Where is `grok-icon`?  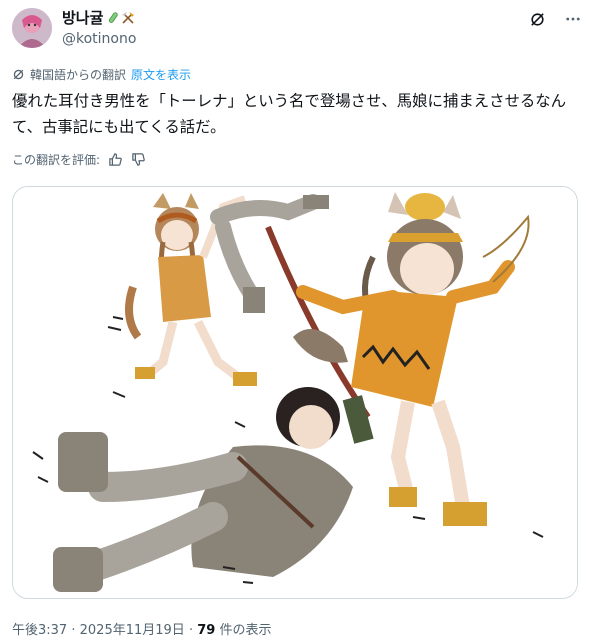
grok-icon is located at coordinates (537, 19).